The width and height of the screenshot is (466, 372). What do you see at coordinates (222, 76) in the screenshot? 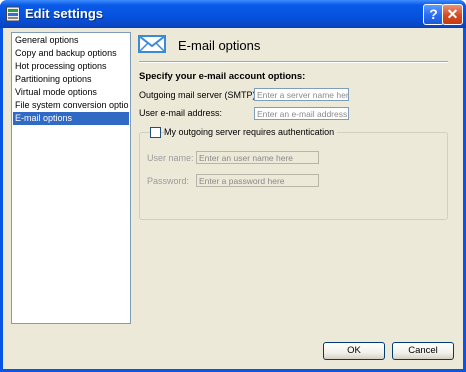
I see `section-title: Specify your e-mail account options:` at bounding box center [222, 76].